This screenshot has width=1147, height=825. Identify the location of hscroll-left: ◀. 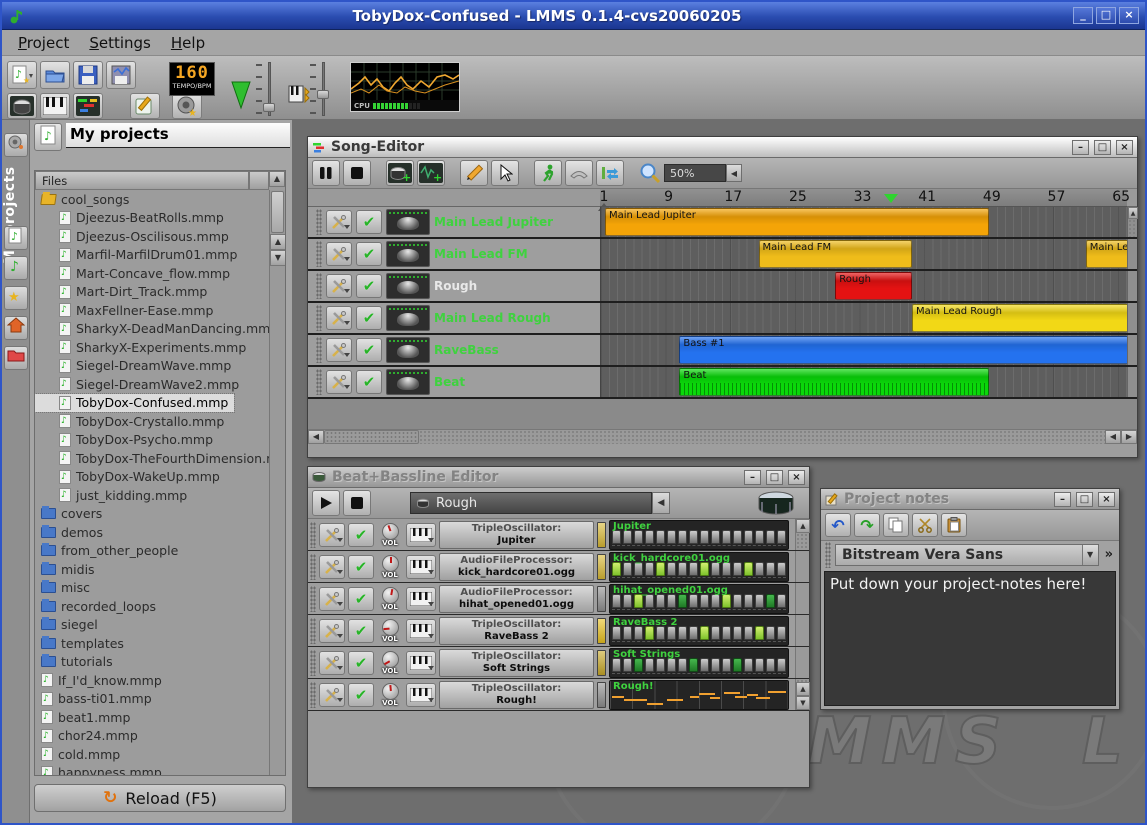
(316, 437).